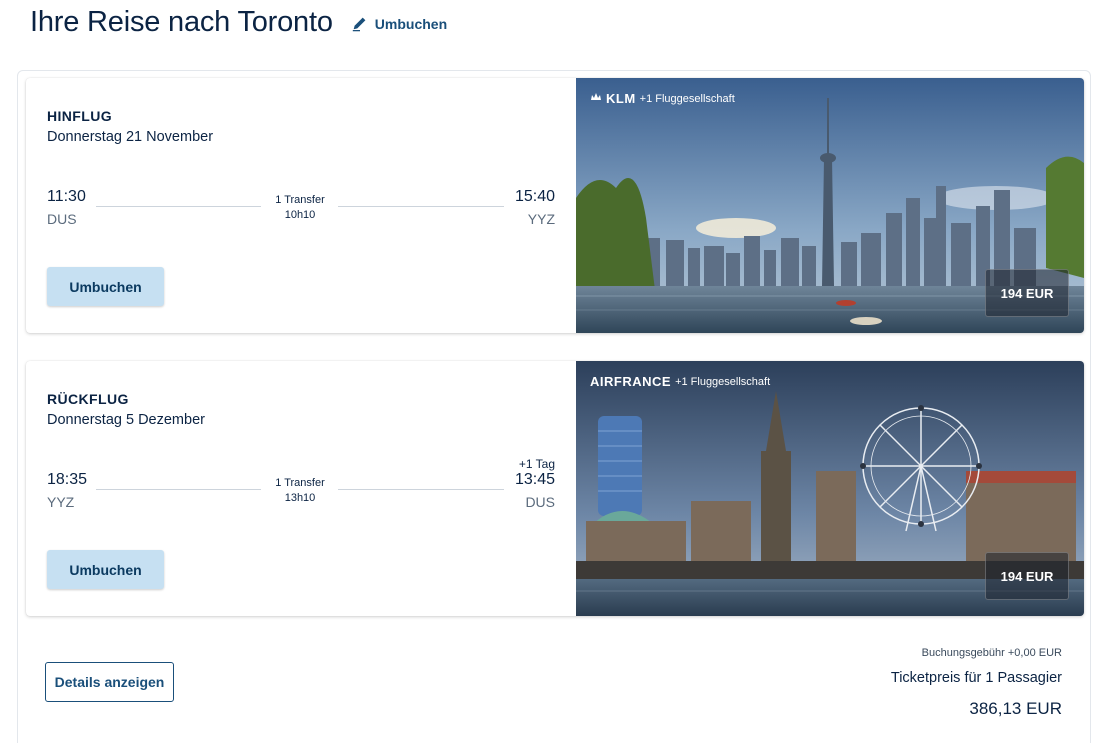 Image resolution: width=1100 pixels, height=743 pixels. What do you see at coordinates (621, 98) in the screenshot?
I see `klm-logo: KLM` at bounding box center [621, 98].